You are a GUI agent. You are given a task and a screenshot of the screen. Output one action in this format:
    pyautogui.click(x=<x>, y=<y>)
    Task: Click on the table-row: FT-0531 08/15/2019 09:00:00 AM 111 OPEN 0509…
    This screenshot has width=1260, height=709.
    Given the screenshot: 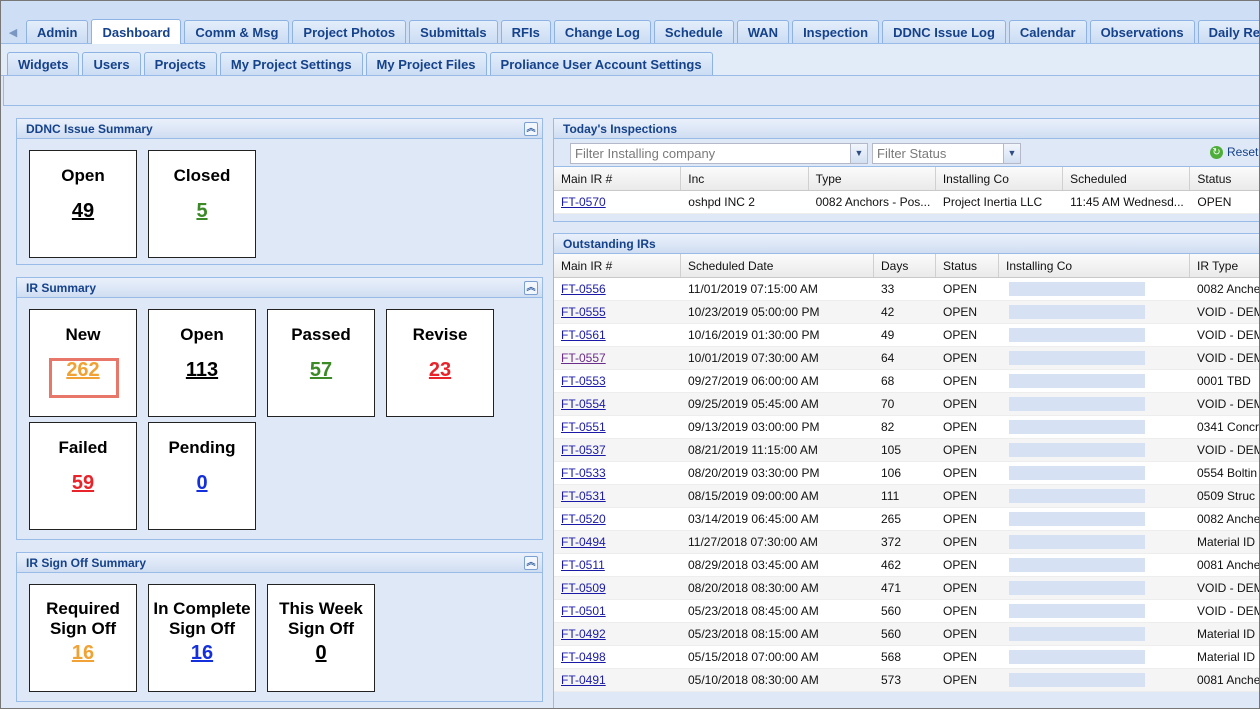 What is the action you would take?
    pyautogui.click(x=907, y=496)
    